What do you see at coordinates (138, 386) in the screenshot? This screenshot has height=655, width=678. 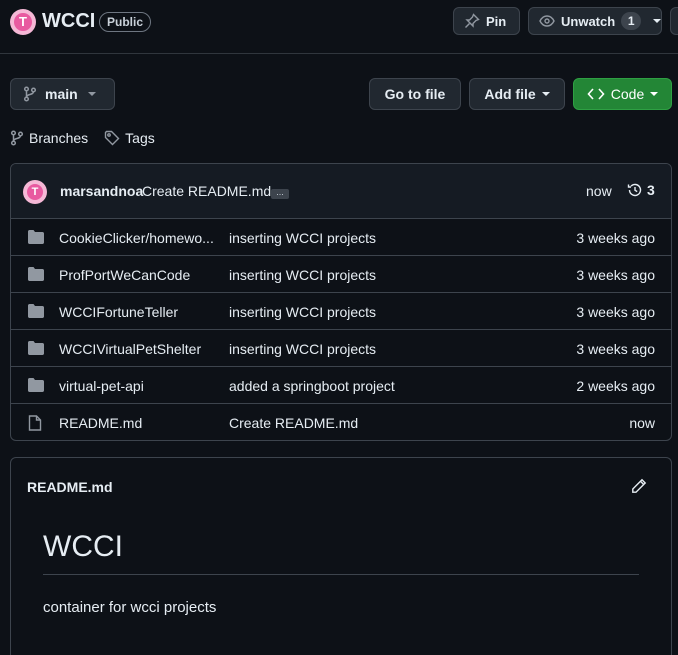 I see `file-name: virtual-pet-api` at bounding box center [138, 386].